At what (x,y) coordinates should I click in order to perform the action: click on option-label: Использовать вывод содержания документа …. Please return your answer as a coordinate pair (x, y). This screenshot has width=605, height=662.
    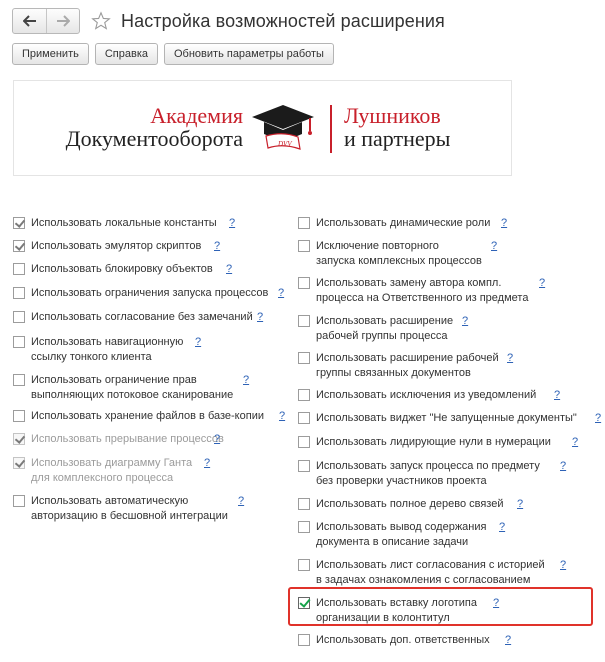
    Looking at the image, I should click on (401, 534).